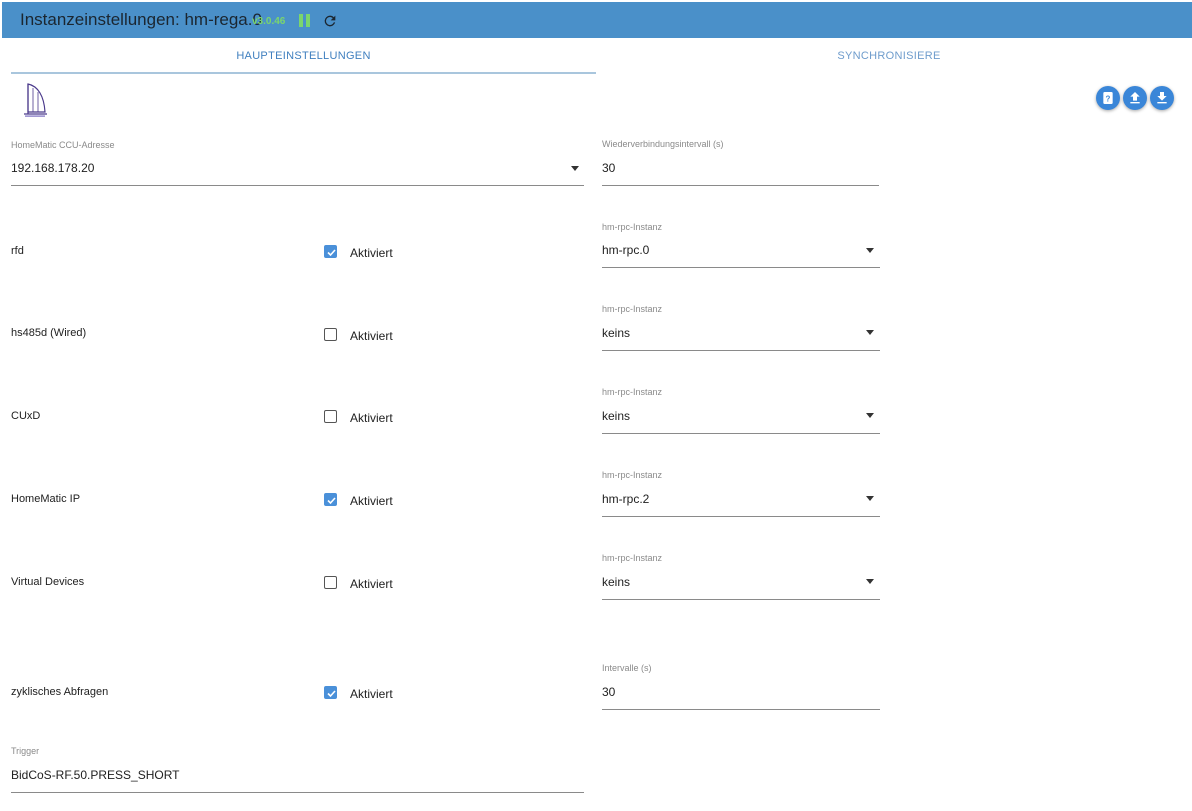  I want to click on hs485d-instance-label: hm-rpc-Instanz, so click(632, 309).